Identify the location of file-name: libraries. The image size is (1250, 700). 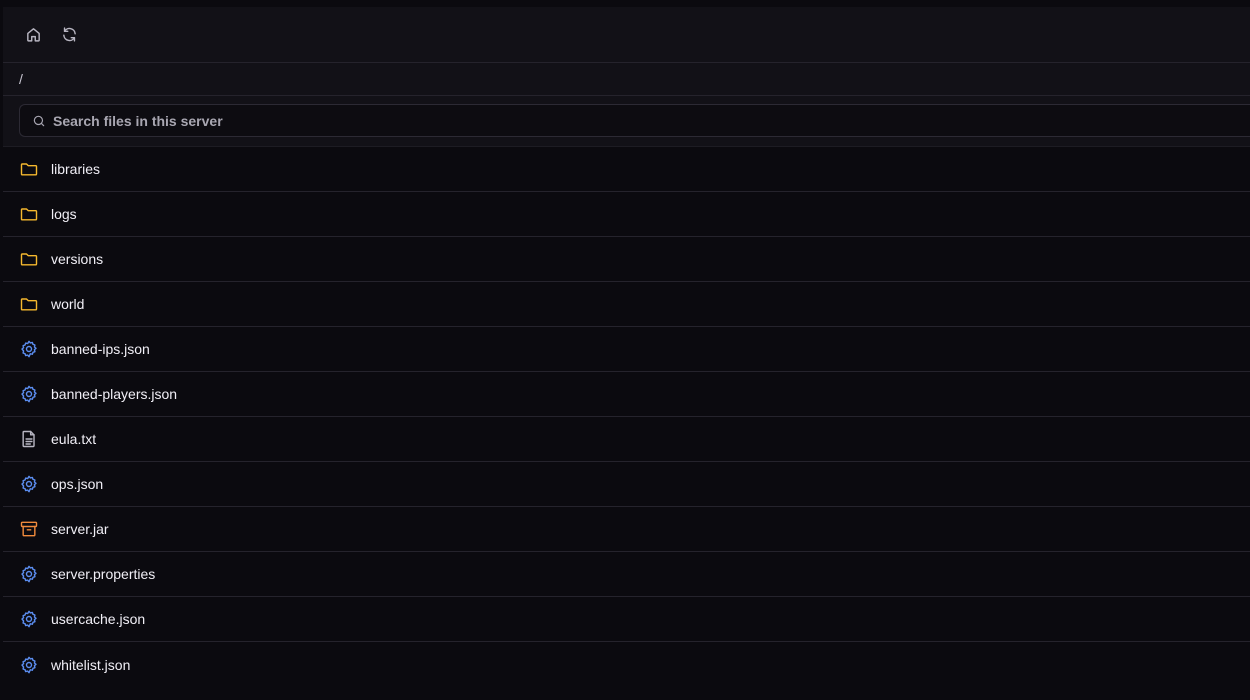
(76, 169).